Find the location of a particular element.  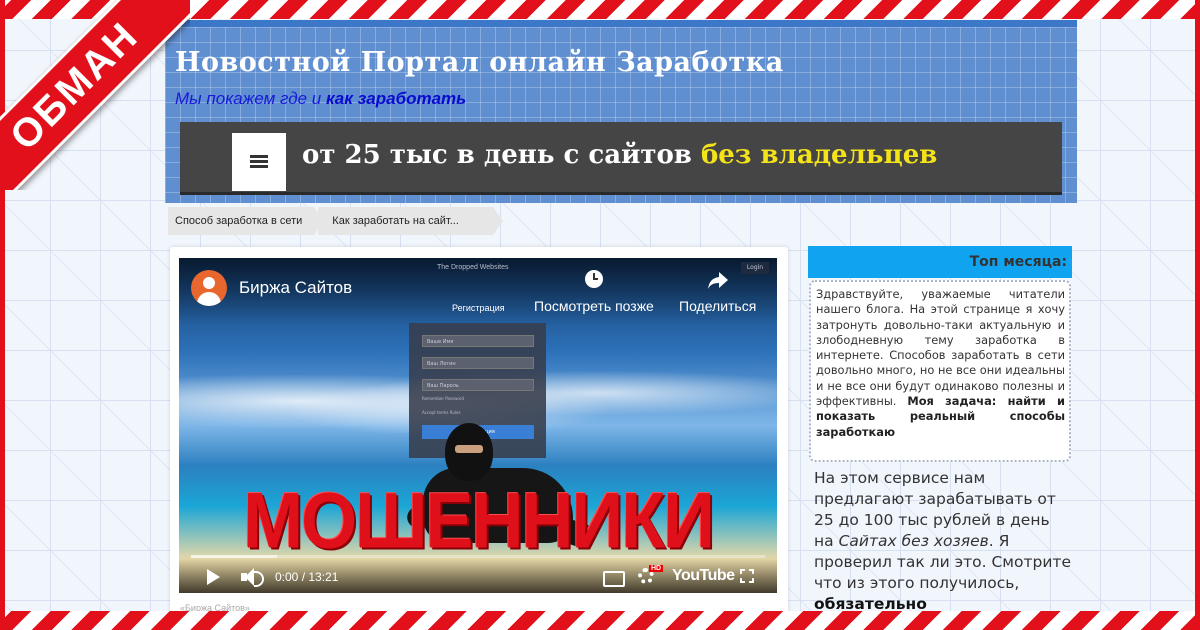

menu-toggle-button is located at coordinates (259, 162).